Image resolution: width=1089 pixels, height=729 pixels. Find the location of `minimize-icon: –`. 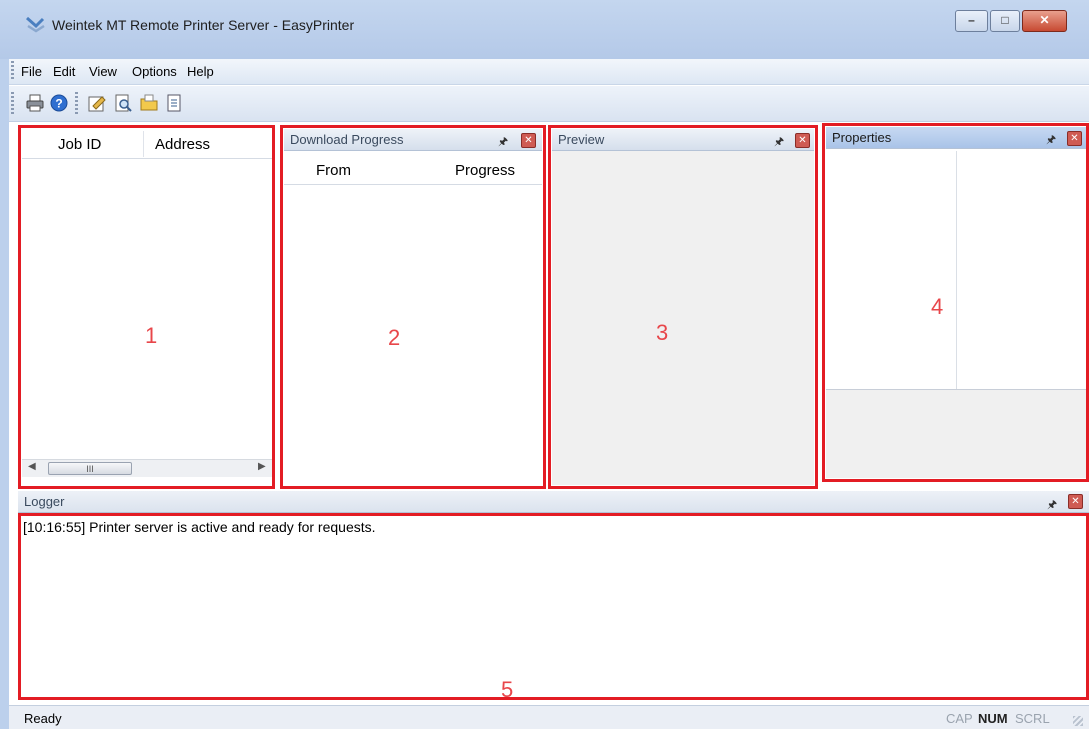

minimize-icon: – is located at coordinates (971, 20).